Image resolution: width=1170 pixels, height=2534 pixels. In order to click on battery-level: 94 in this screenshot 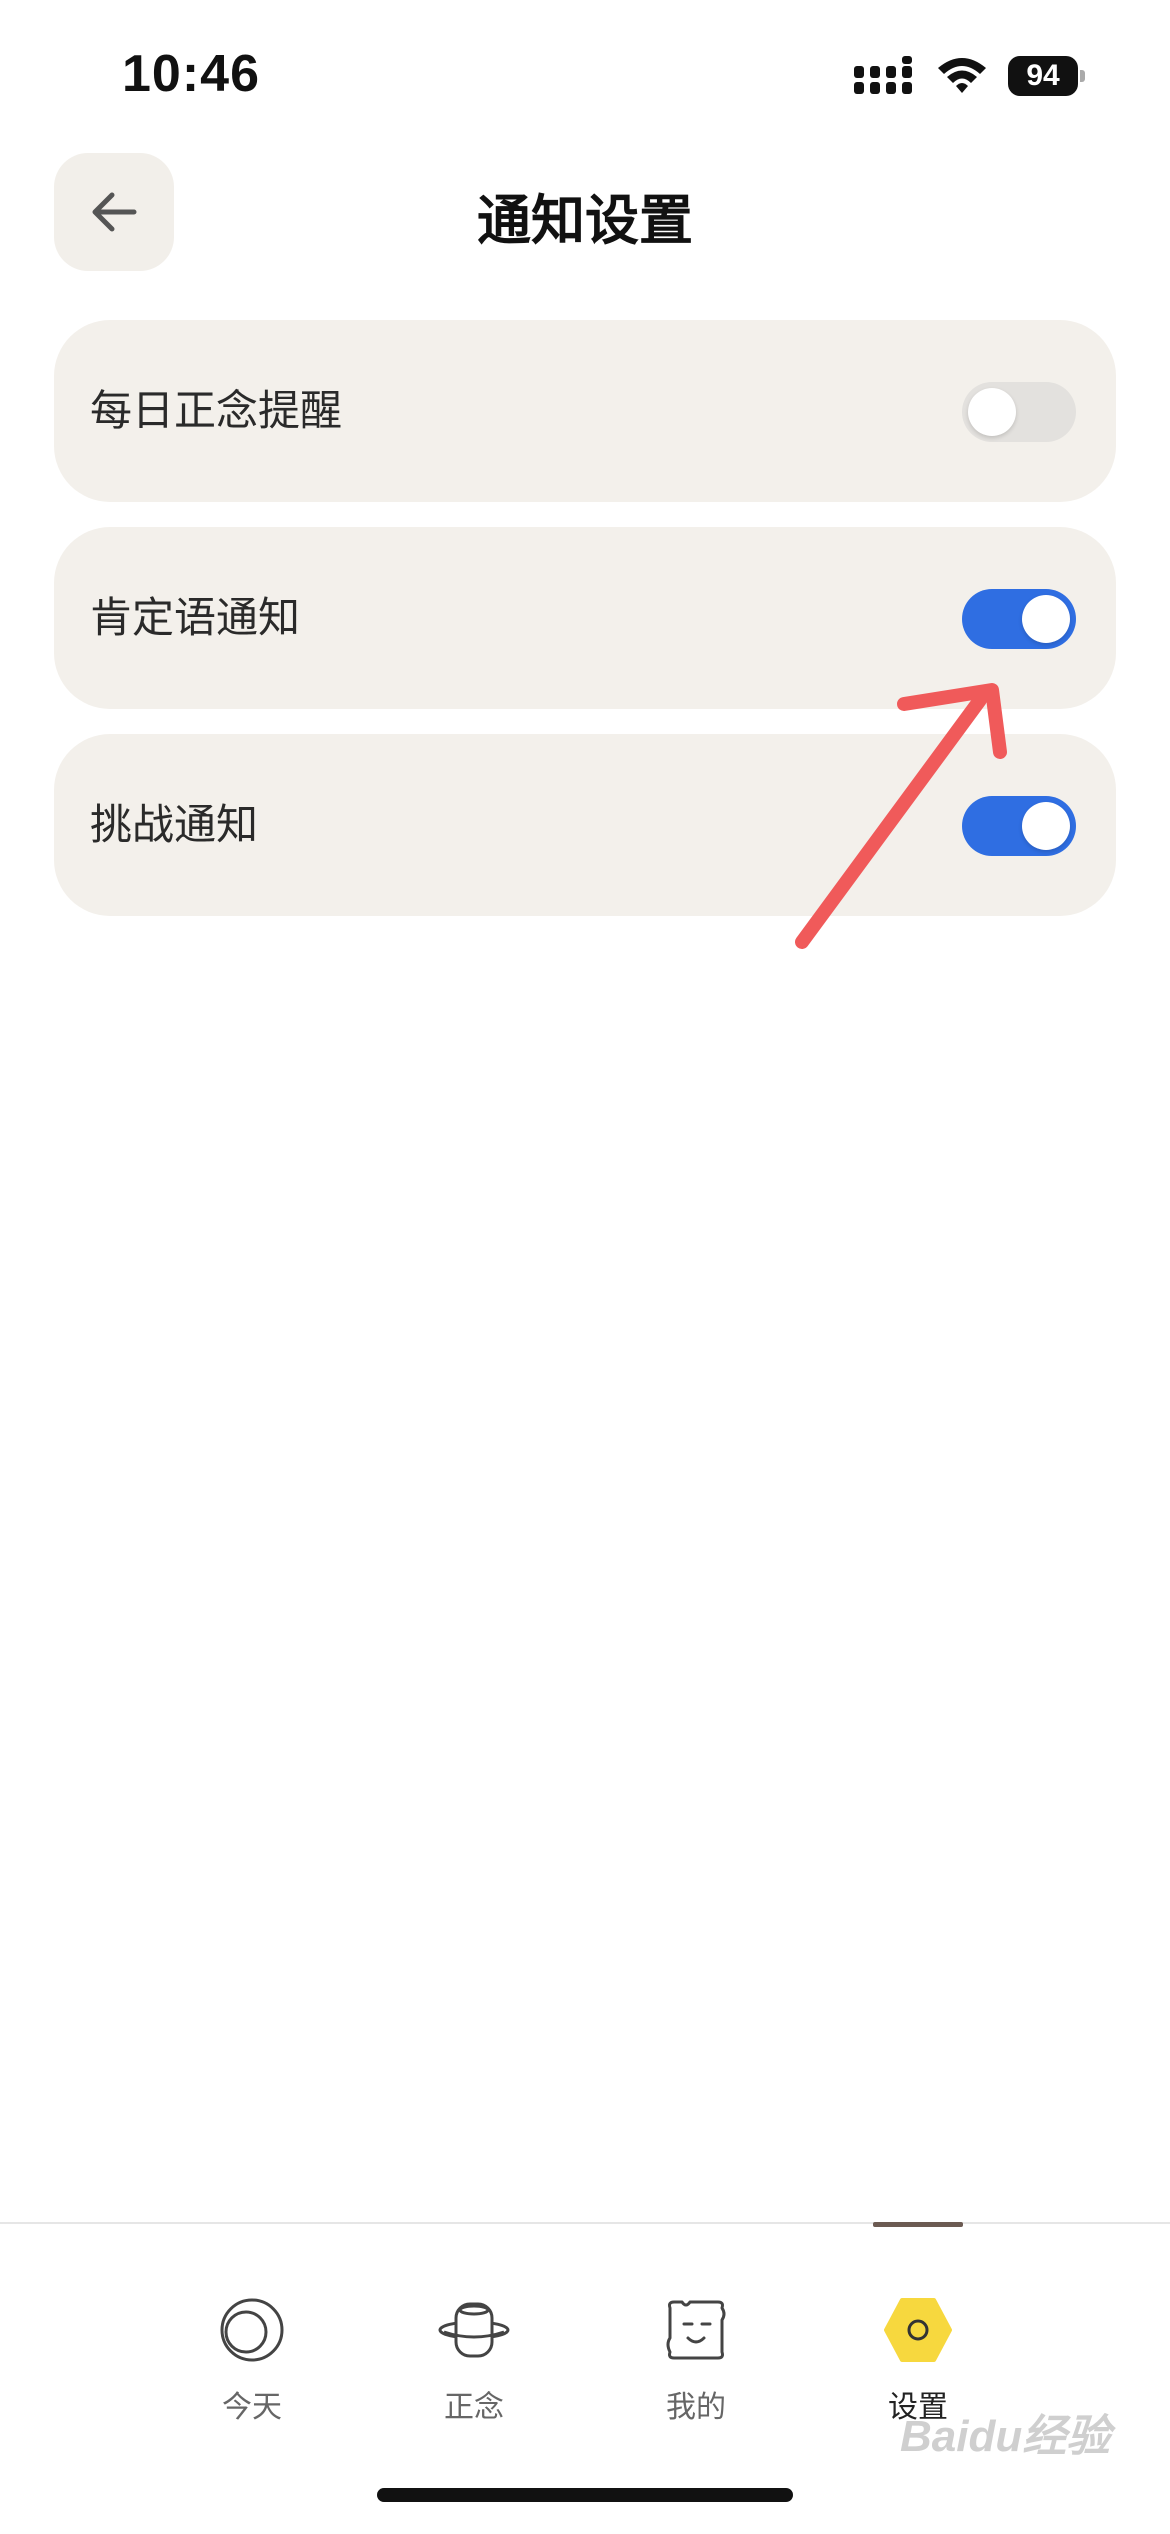, I will do `click(1043, 76)`.